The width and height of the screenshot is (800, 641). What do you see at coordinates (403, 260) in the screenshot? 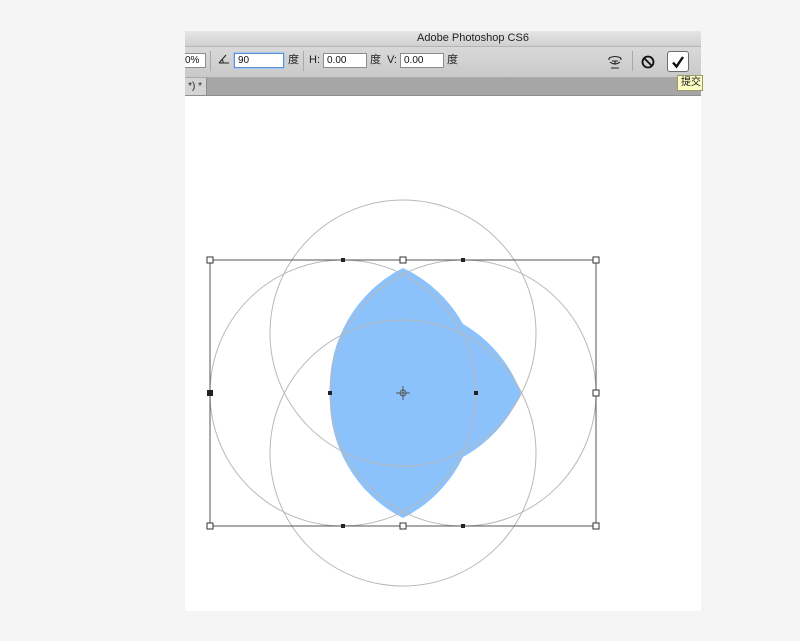
I see `handle-top-middle` at bounding box center [403, 260].